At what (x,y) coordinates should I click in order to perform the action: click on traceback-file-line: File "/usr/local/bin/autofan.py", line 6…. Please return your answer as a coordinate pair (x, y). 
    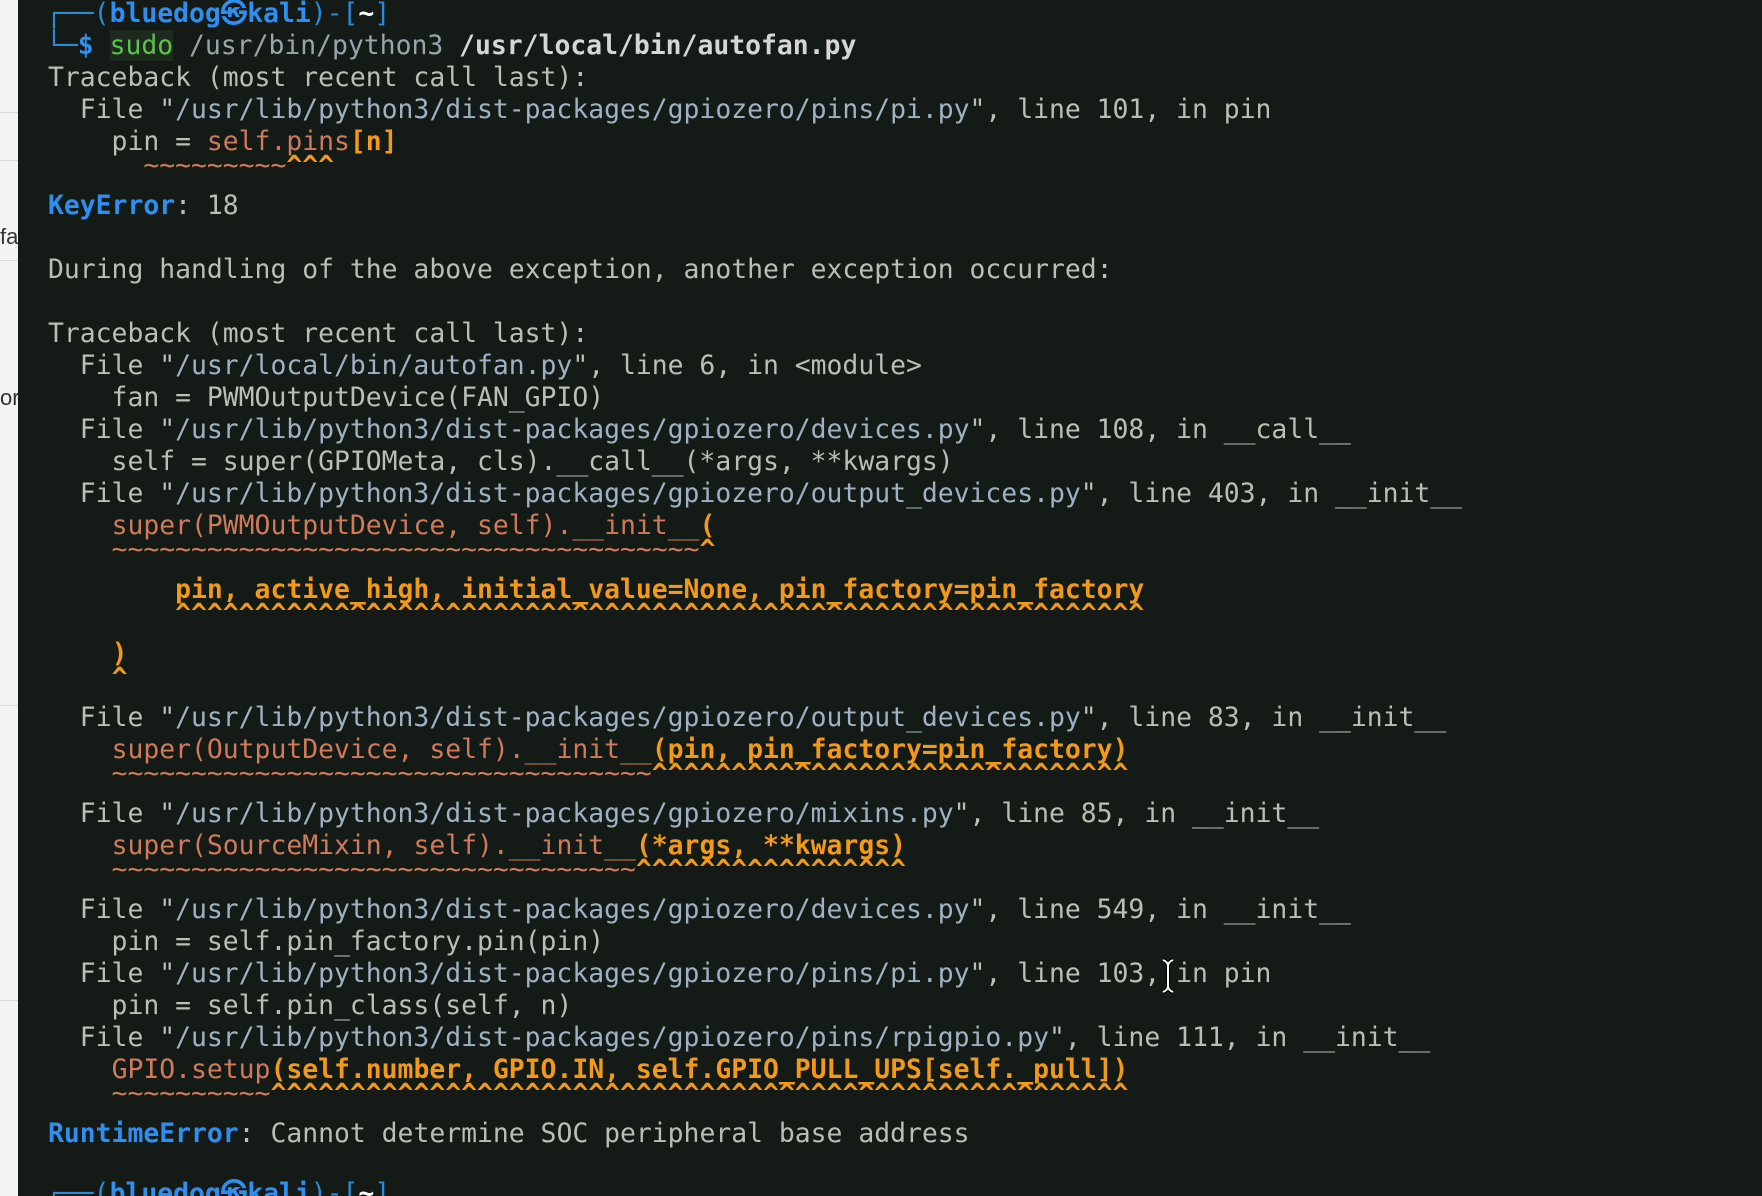
    Looking at the image, I should click on (485, 365).